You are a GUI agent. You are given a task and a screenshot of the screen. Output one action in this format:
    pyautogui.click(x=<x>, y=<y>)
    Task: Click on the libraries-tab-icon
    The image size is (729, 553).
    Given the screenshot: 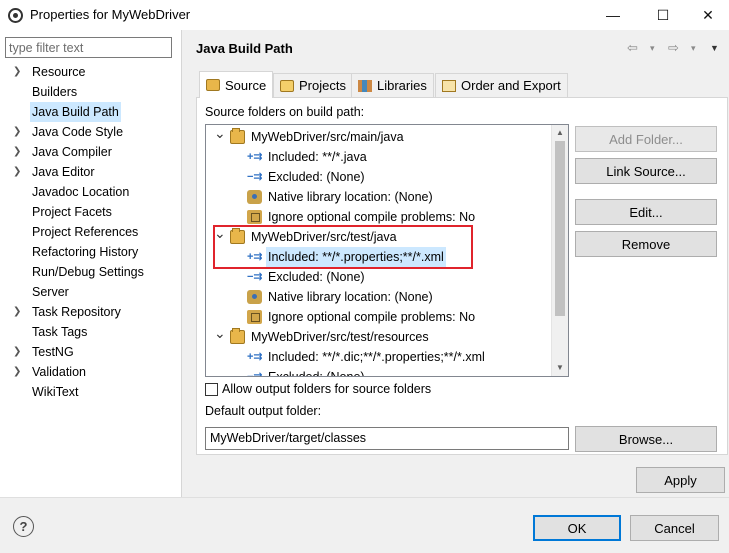 What is the action you would take?
    pyautogui.click(x=365, y=85)
    